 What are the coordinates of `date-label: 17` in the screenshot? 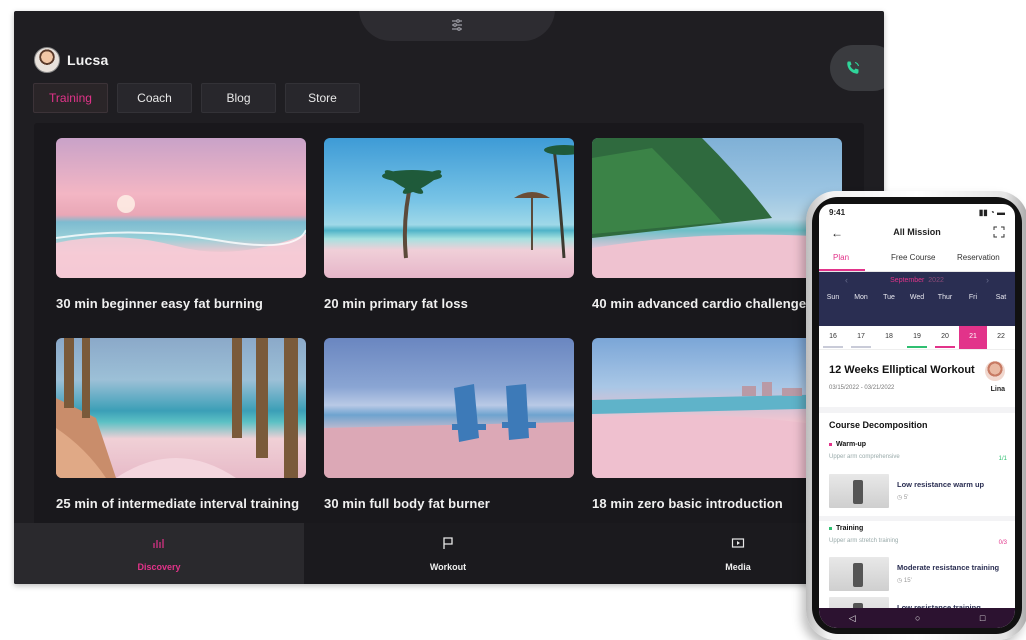 It's located at (861, 336).